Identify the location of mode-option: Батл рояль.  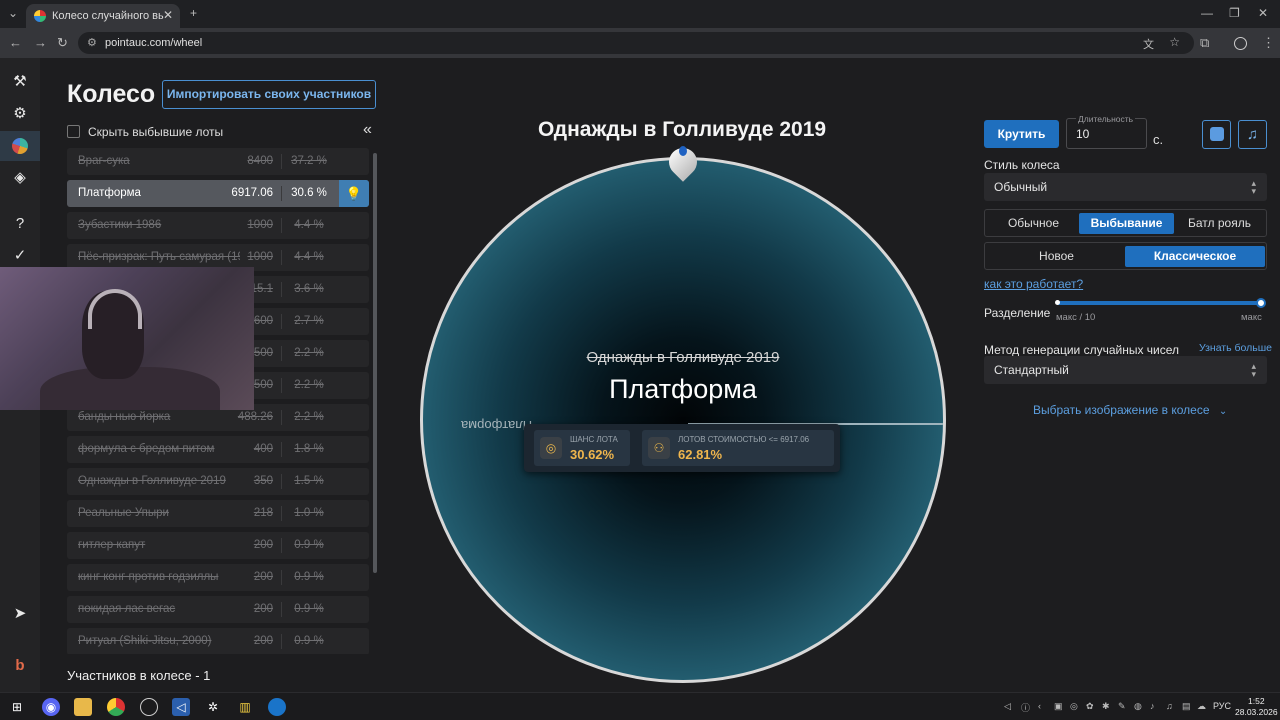
(1219, 223).